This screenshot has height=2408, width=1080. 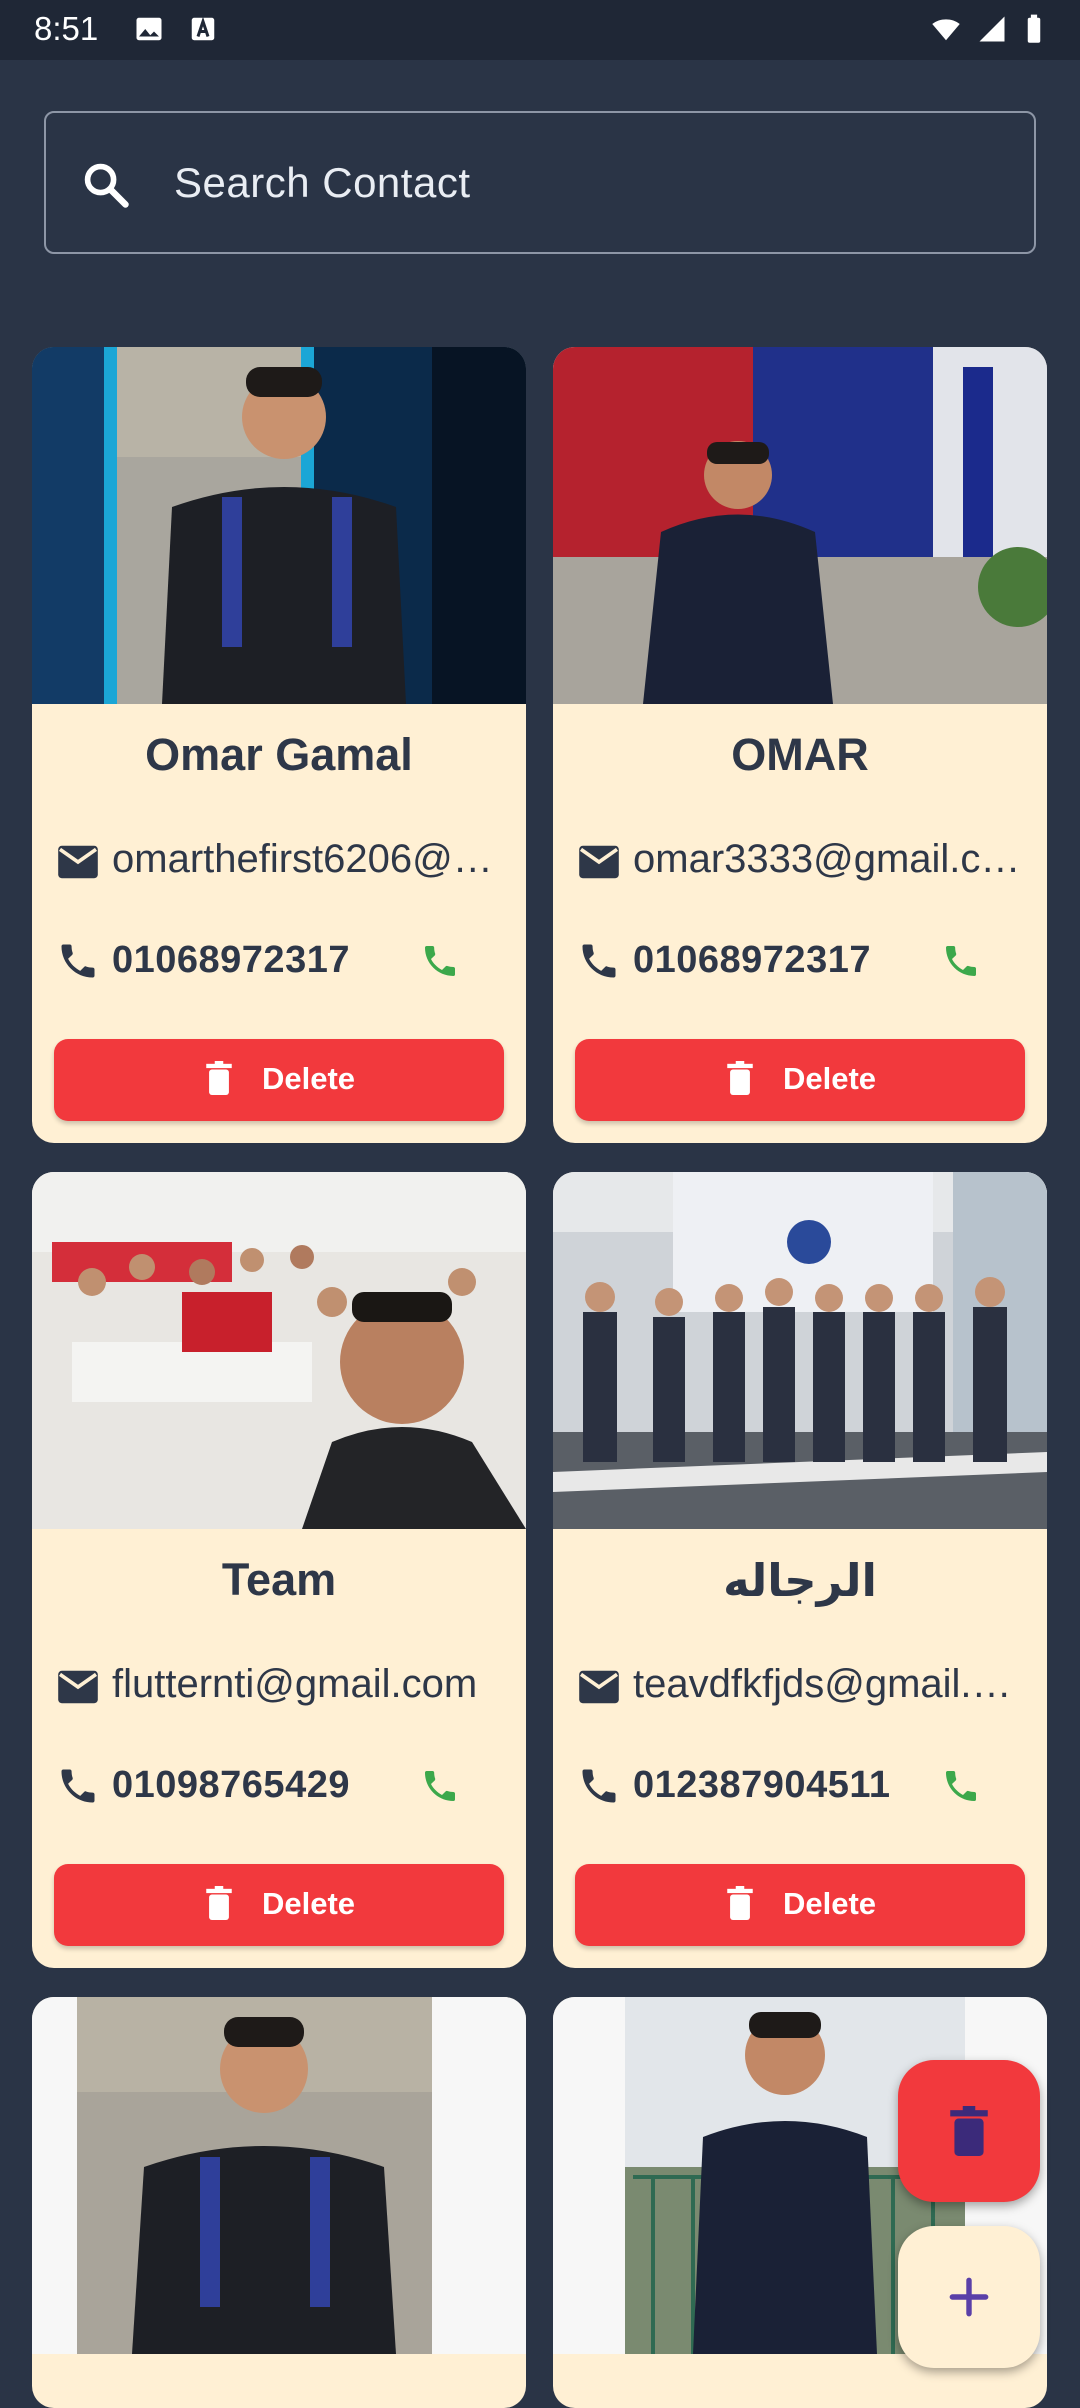 What do you see at coordinates (203, 28) in the screenshot?
I see `text-notification-icon` at bounding box center [203, 28].